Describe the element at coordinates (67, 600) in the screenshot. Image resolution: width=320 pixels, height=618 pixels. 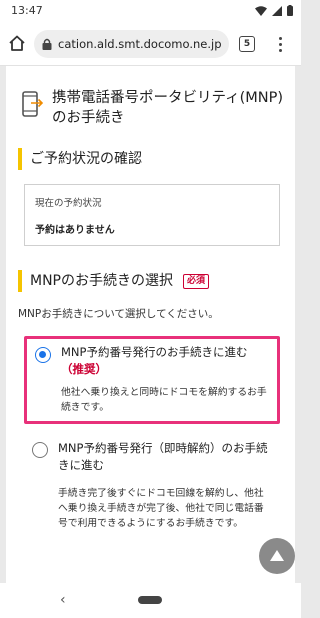
I see `back-icon: ‹` at that location.